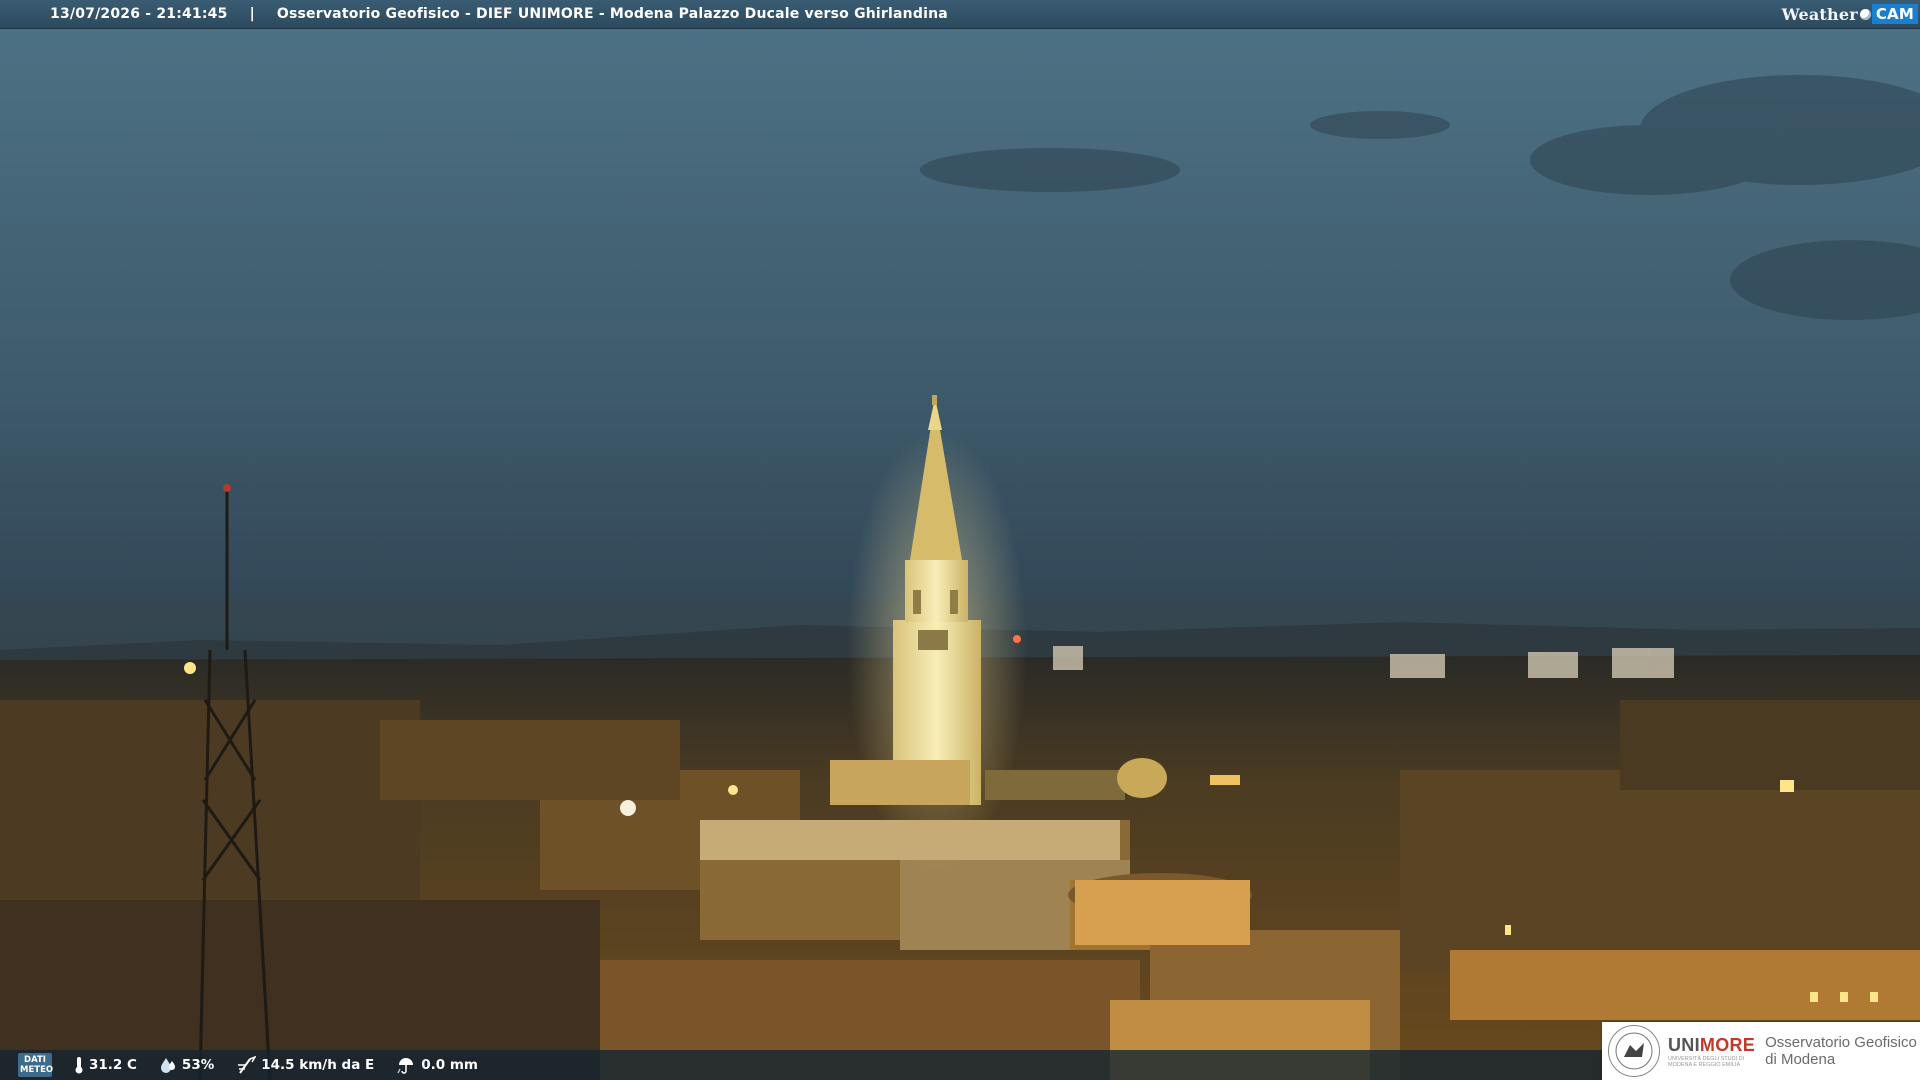  I want to click on brand-cam-text: CAM, so click(1894, 14).